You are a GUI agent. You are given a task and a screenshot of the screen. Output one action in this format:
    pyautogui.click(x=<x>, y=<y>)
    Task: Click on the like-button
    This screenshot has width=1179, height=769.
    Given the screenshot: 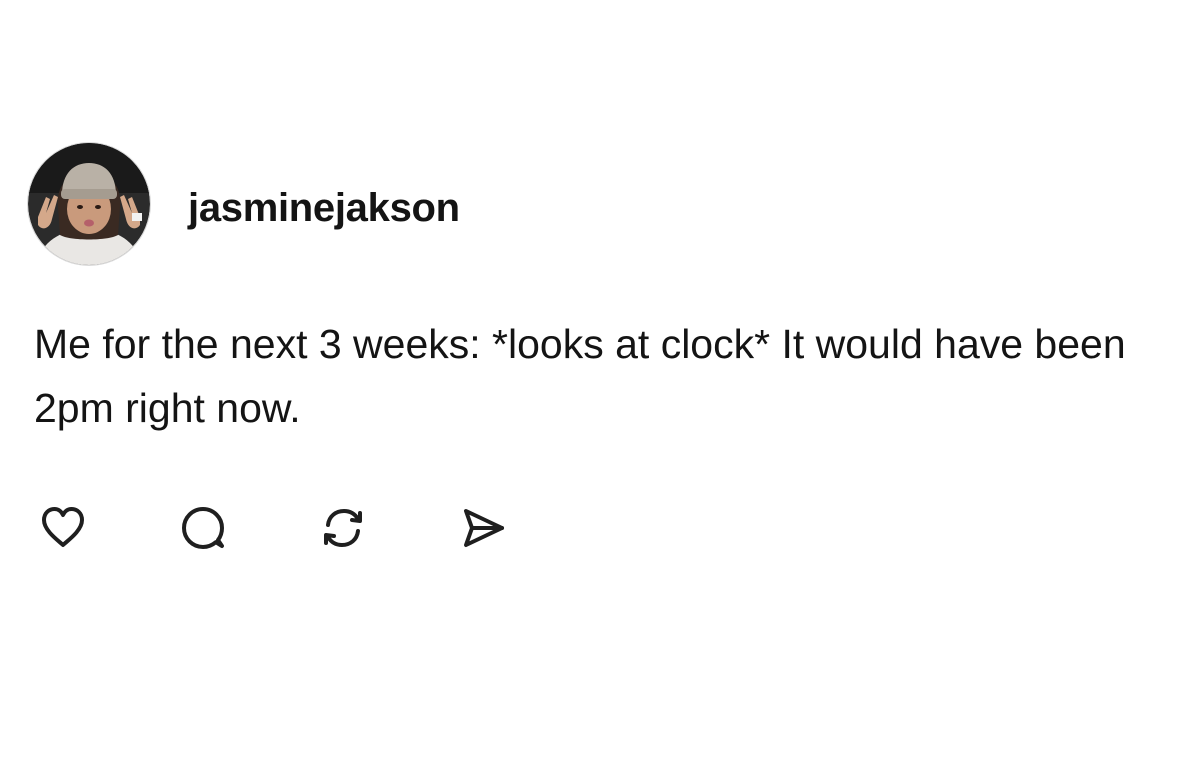 What is the action you would take?
    pyautogui.click(x=63, y=528)
    